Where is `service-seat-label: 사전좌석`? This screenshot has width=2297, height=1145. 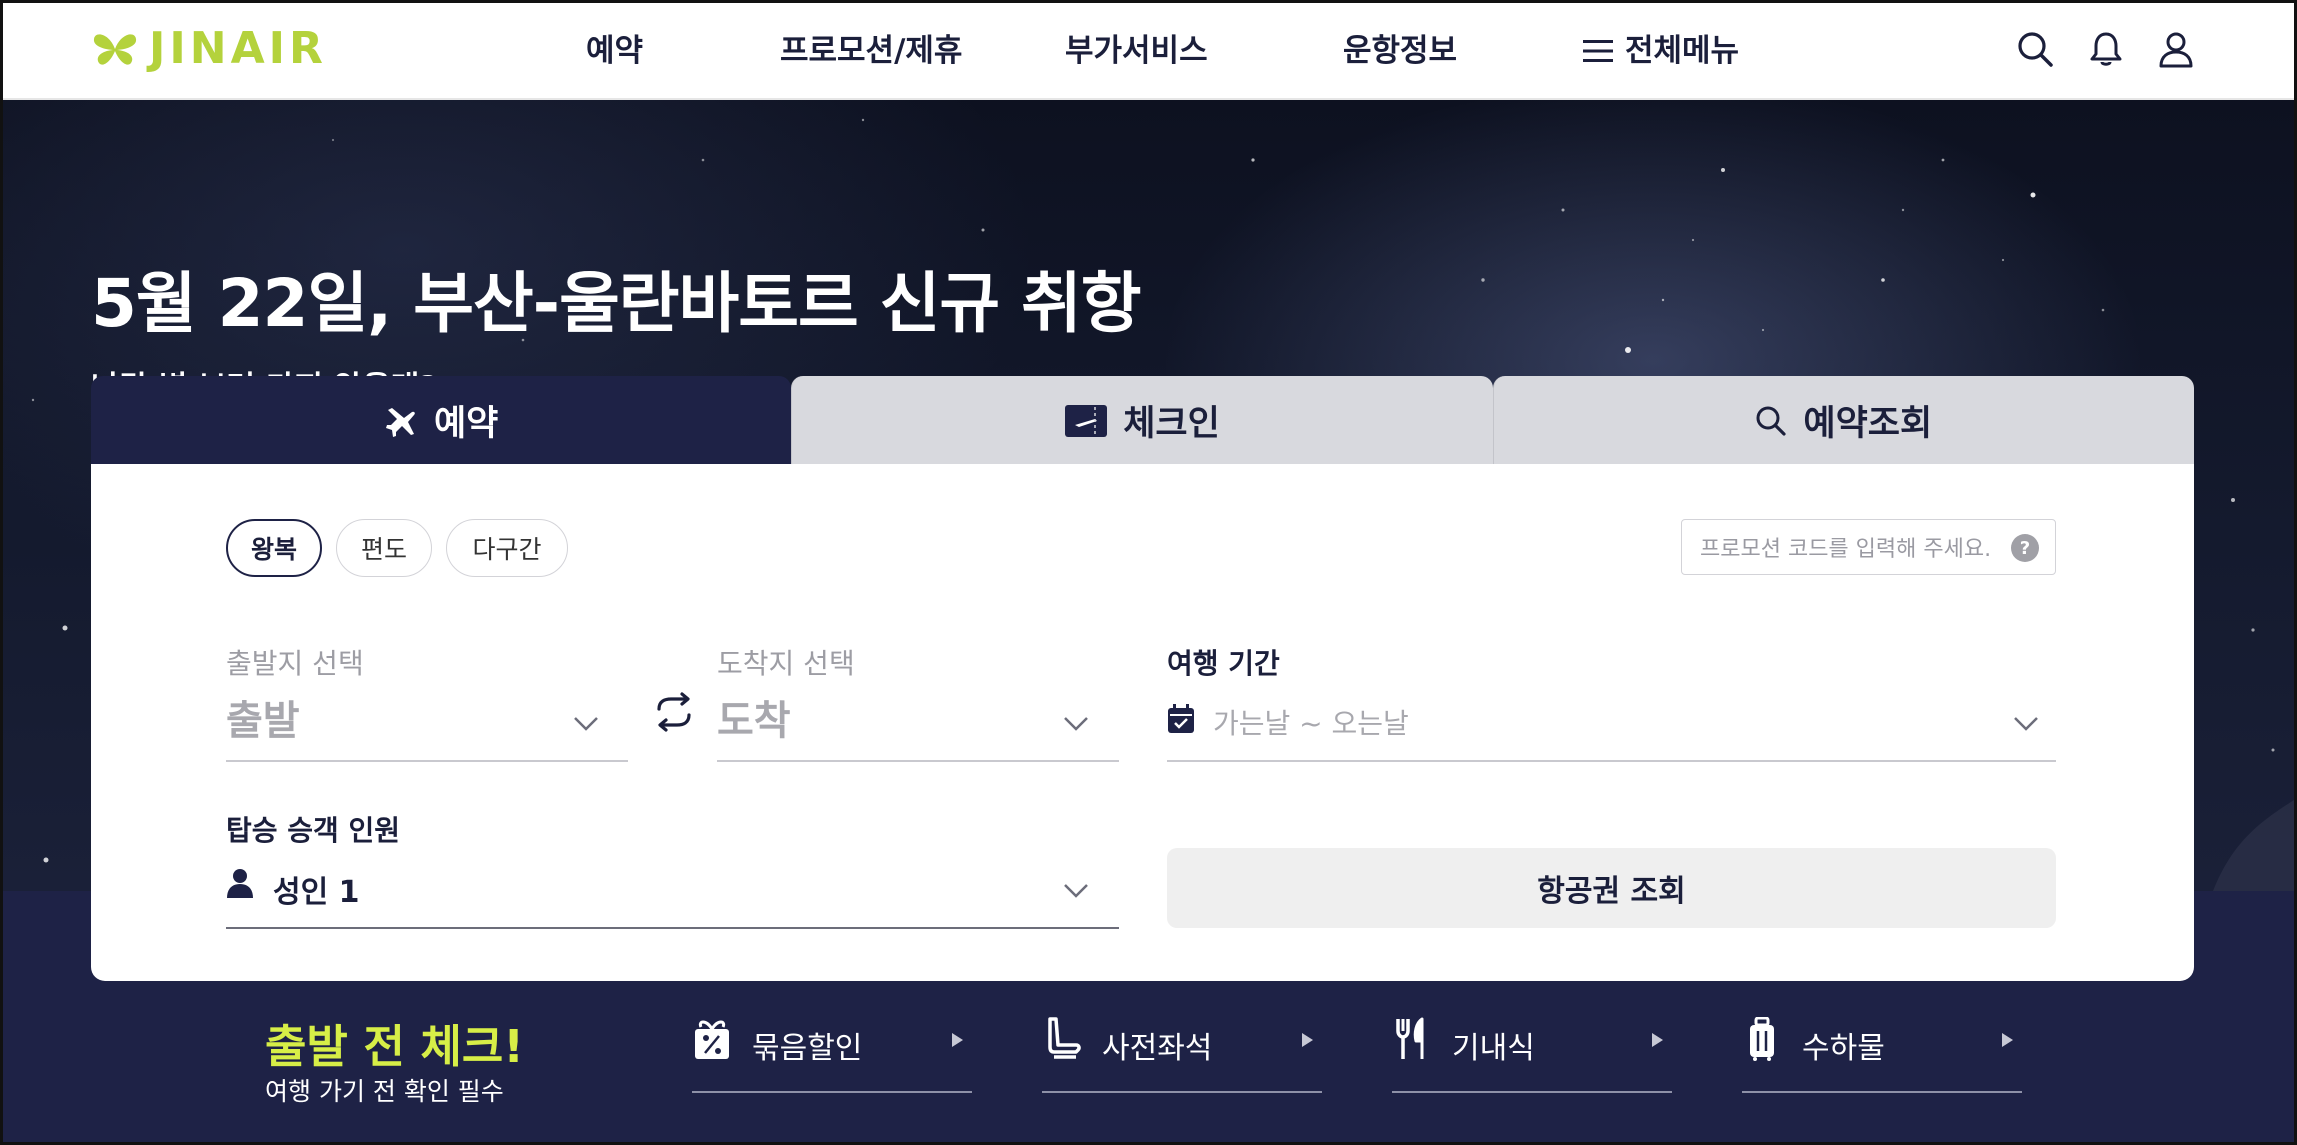 service-seat-label: 사전좌석 is located at coordinates (1157, 1048).